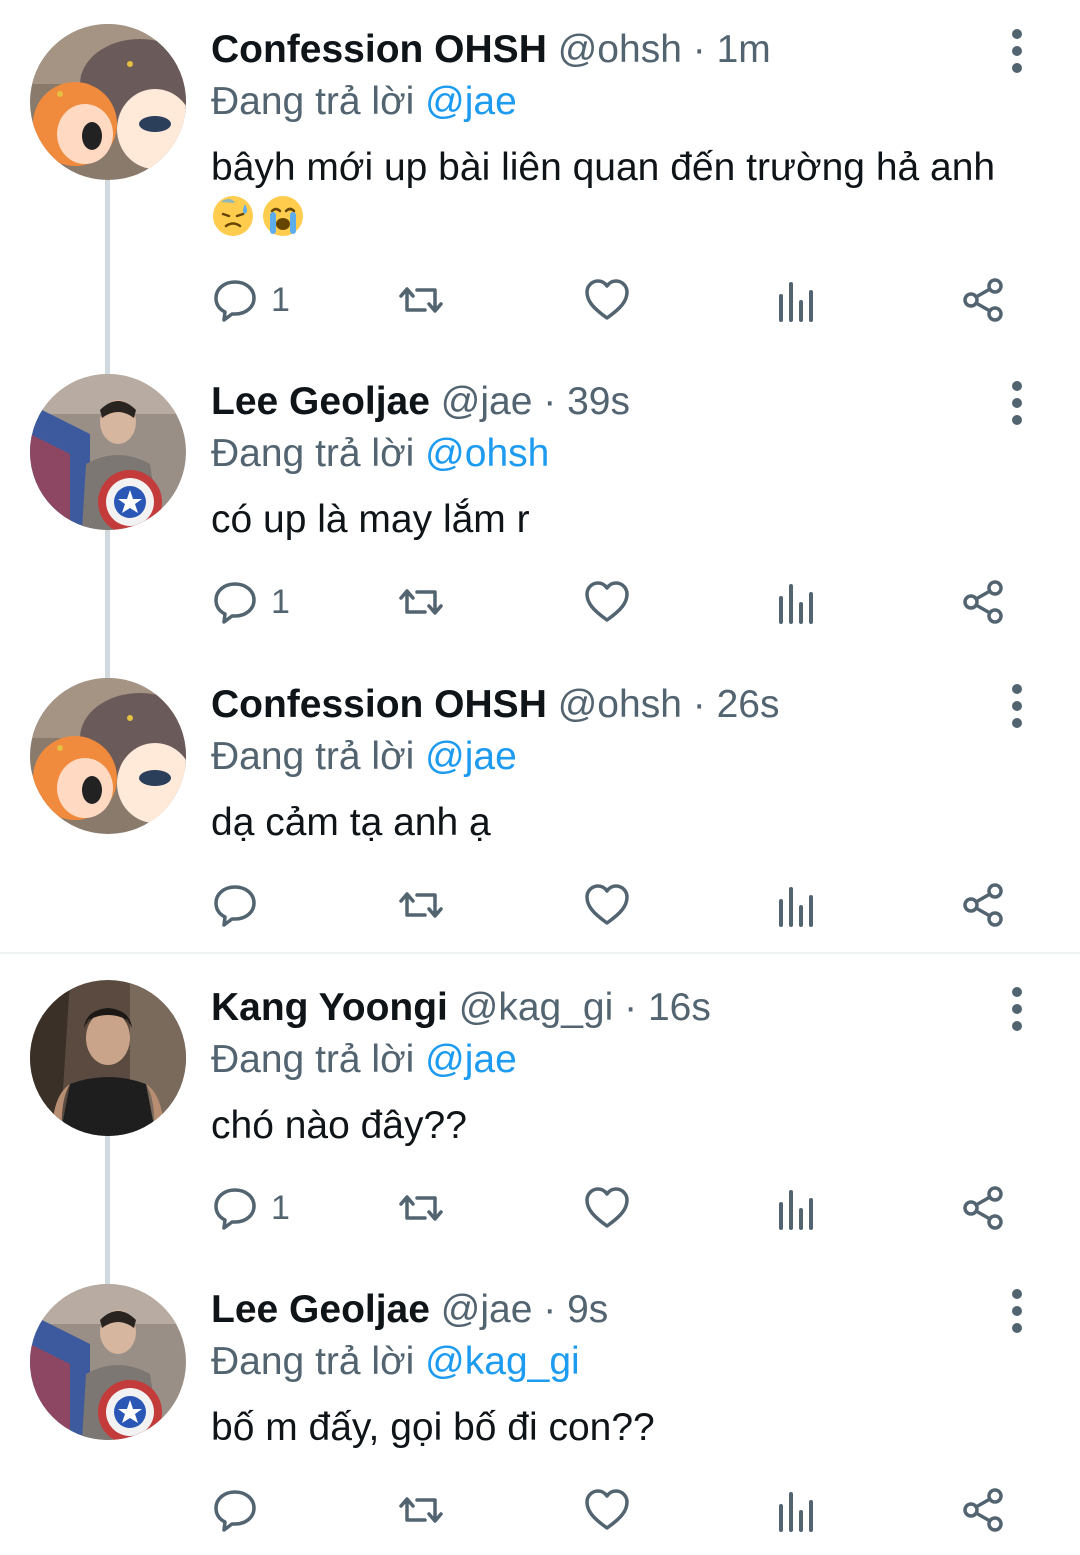 This screenshot has width=1080, height=1555. Describe the element at coordinates (744, 49) in the screenshot. I see `timestamp: 1m` at that location.